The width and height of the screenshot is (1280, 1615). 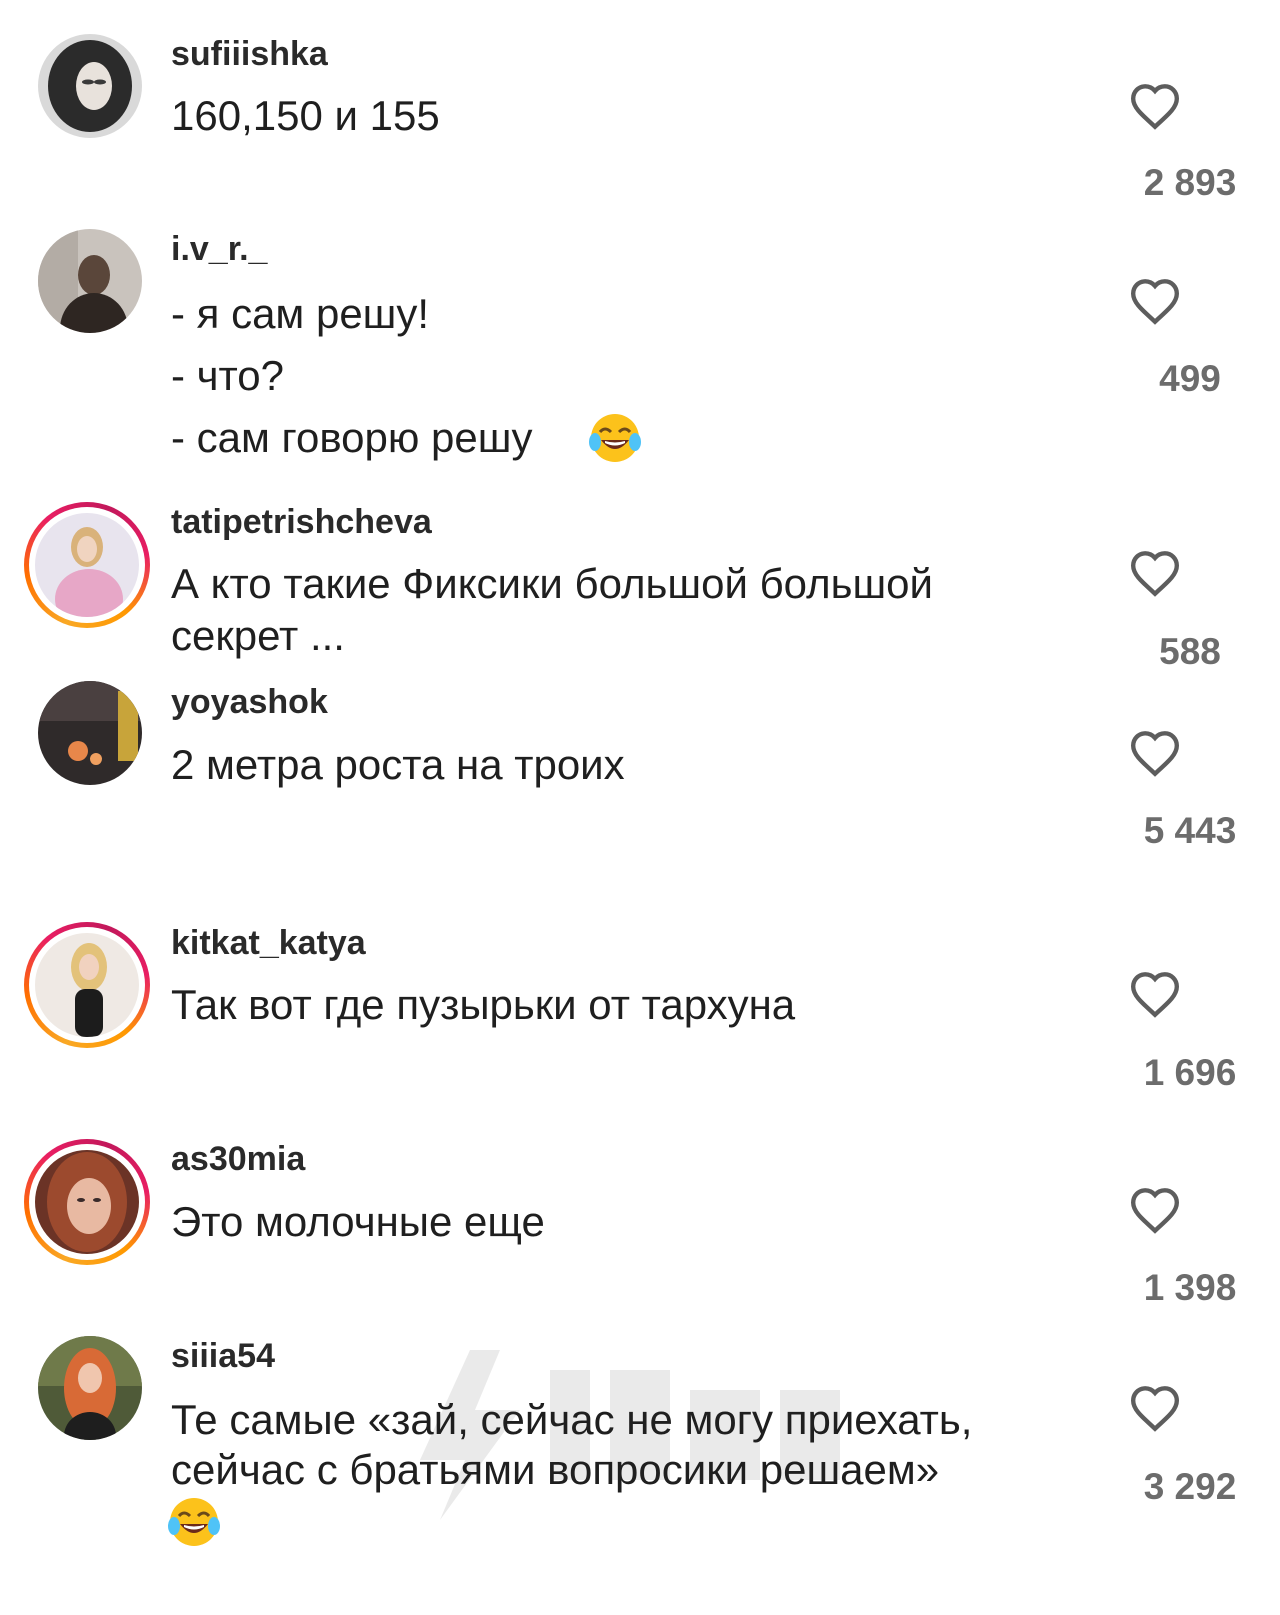 I want to click on comment-username: sufiiishka, so click(x=249, y=54).